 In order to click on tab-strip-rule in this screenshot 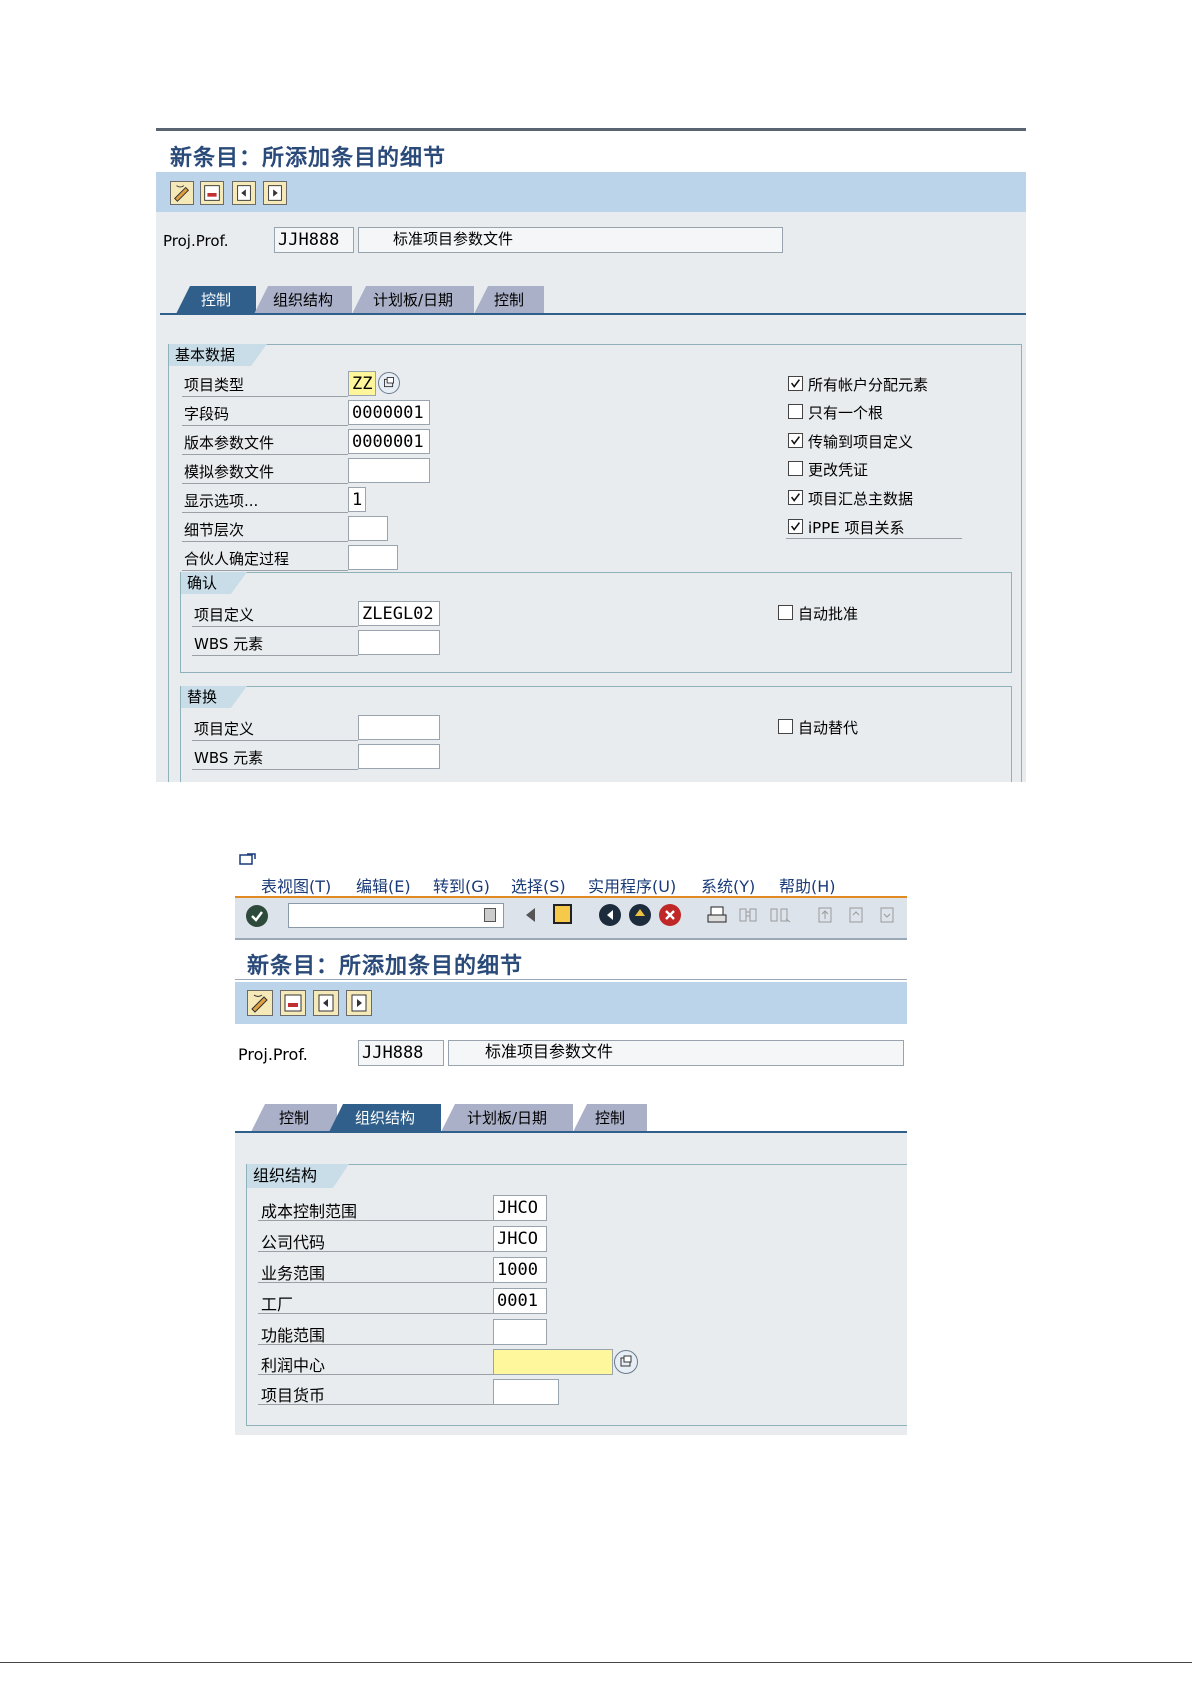, I will do `click(593, 314)`.